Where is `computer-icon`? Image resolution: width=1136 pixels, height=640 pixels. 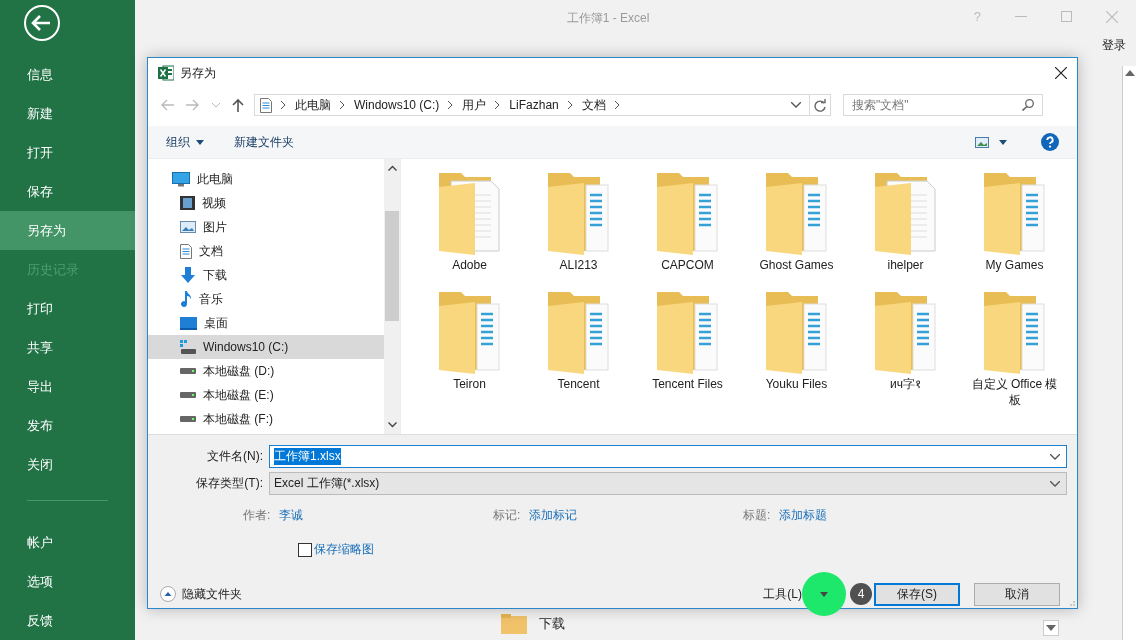 computer-icon is located at coordinates (181, 179).